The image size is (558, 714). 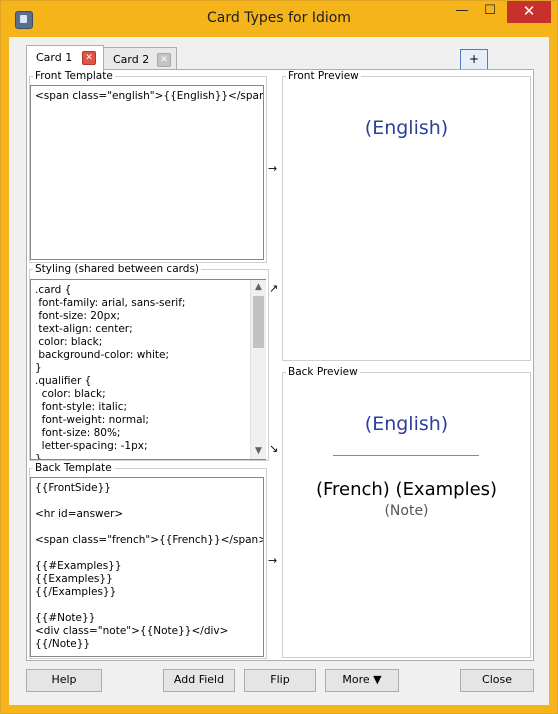 I want to click on add-field-button: Add Field, so click(x=199, y=680).